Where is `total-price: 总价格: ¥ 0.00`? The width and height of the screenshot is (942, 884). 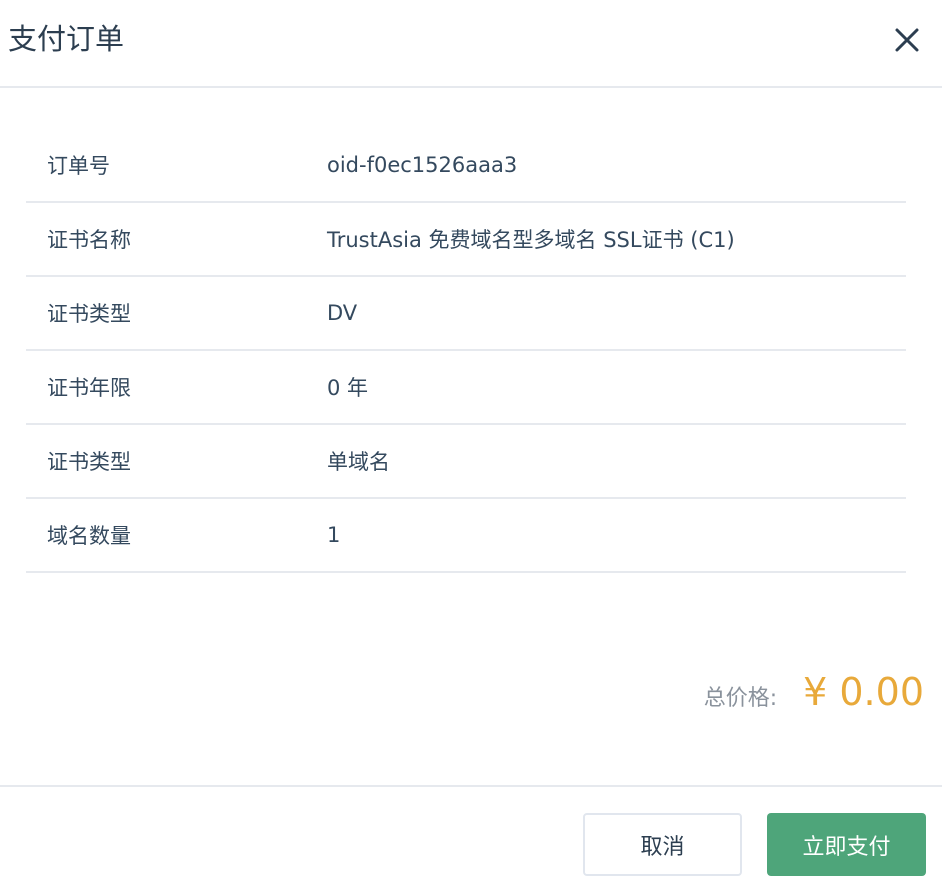
total-price: 总价格: ¥ 0.00 is located at coordinates (814, 692).